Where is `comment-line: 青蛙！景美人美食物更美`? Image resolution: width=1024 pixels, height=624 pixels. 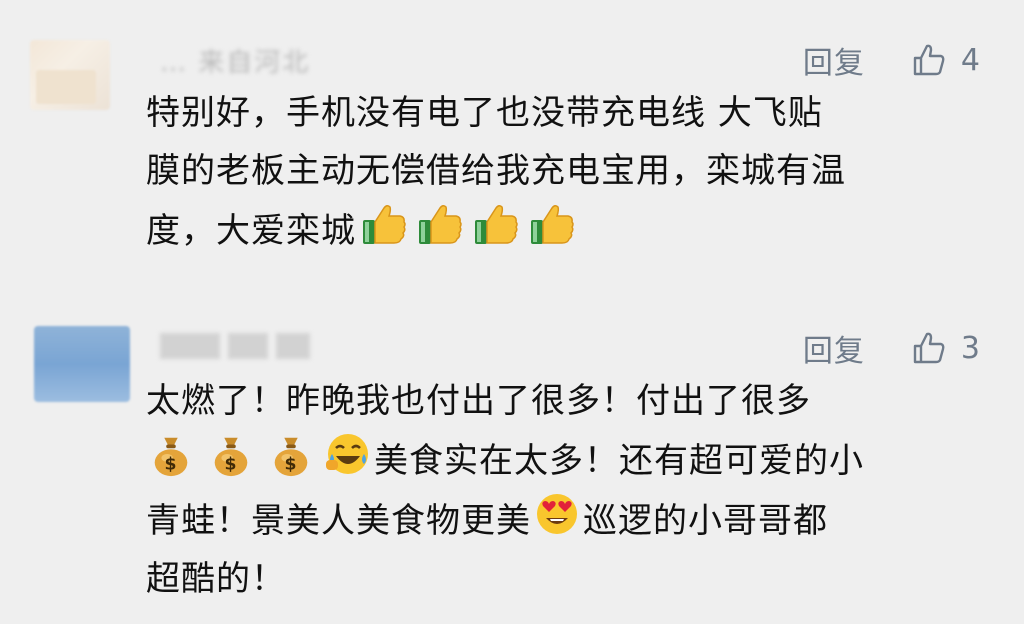 comment-line: 青蛙！景美人美食物更美 is located at coordinates (338, 521).